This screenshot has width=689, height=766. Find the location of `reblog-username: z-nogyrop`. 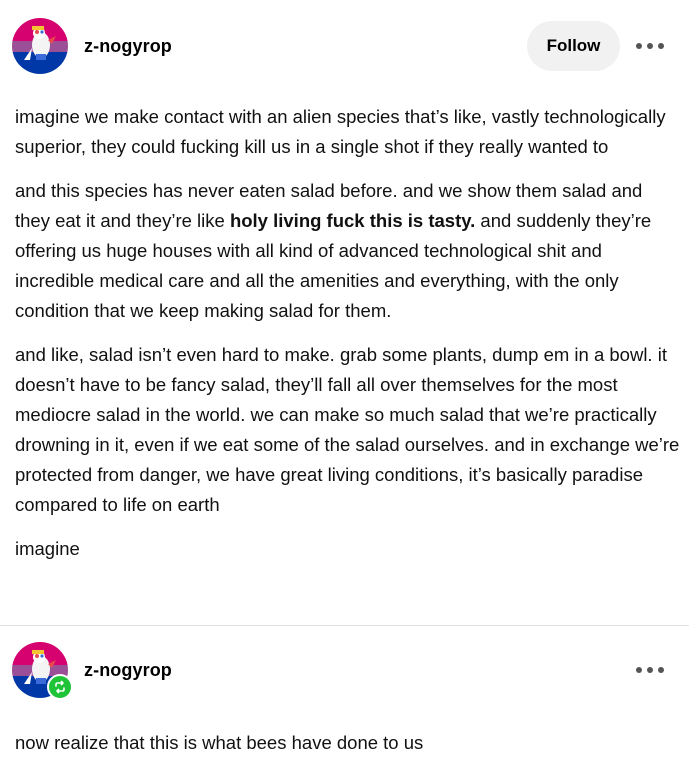

reblog-username: z-nogyrop is located at coordinates (128, 670).